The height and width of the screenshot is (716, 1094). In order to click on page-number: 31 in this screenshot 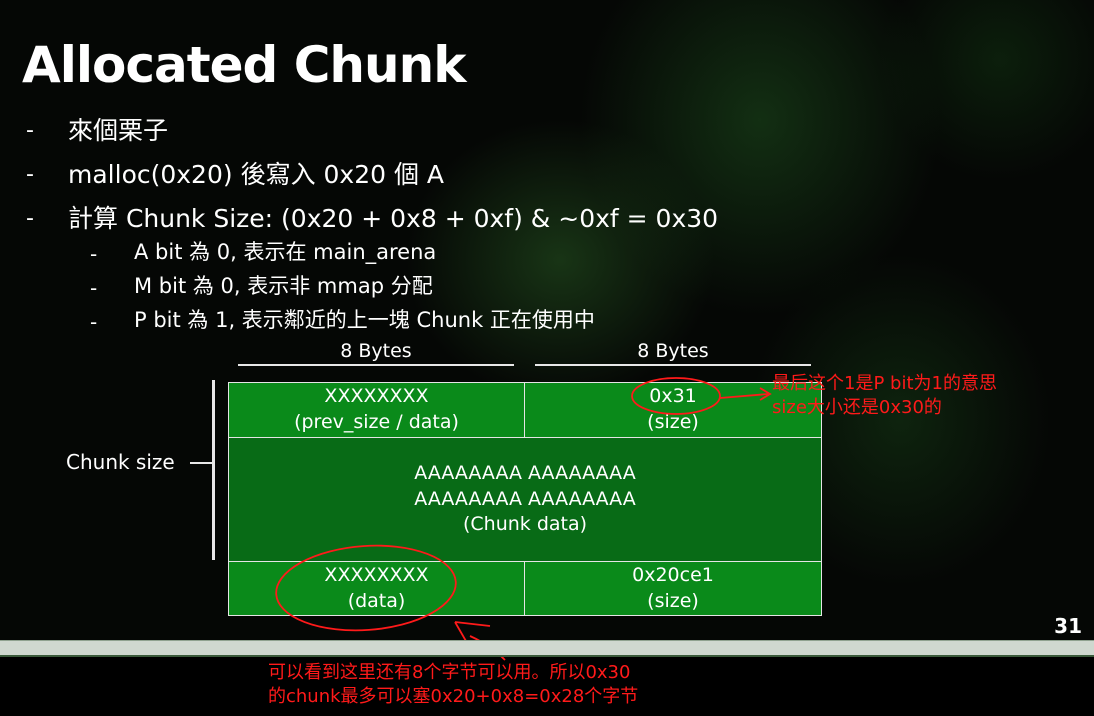, I will do `click(1068, 626)`.